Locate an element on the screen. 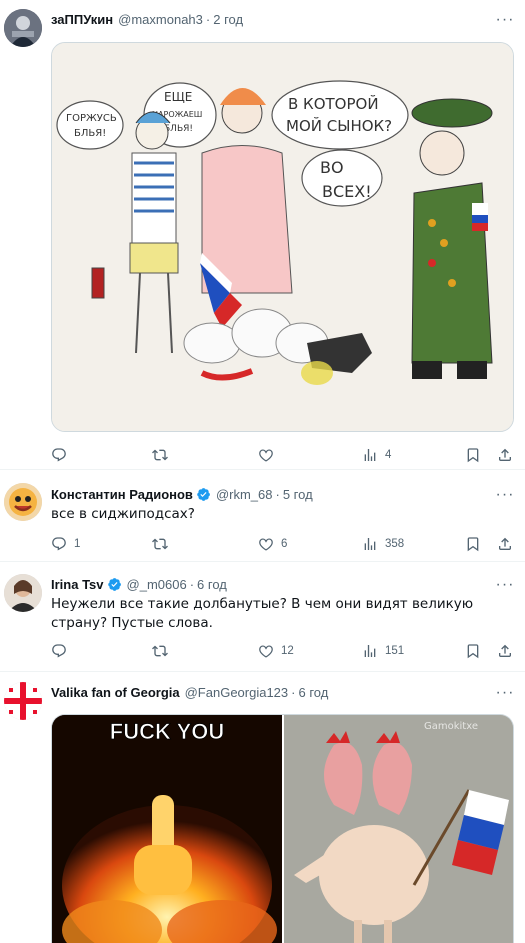 The height and width of the screenshot is (943, 525). views-button: 4 is located at coordinates (376, 455).